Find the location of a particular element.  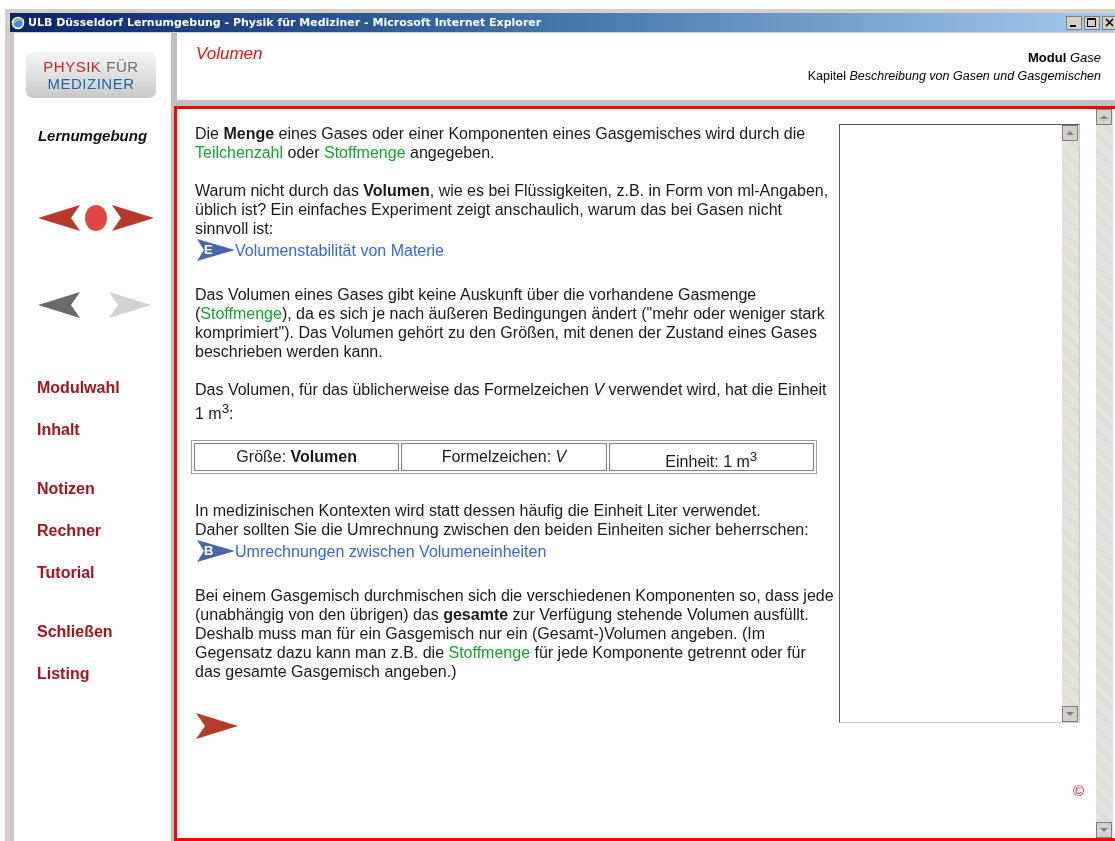

sidebar-subtitle: Lernumgebung is located at coordinates (92, 135).